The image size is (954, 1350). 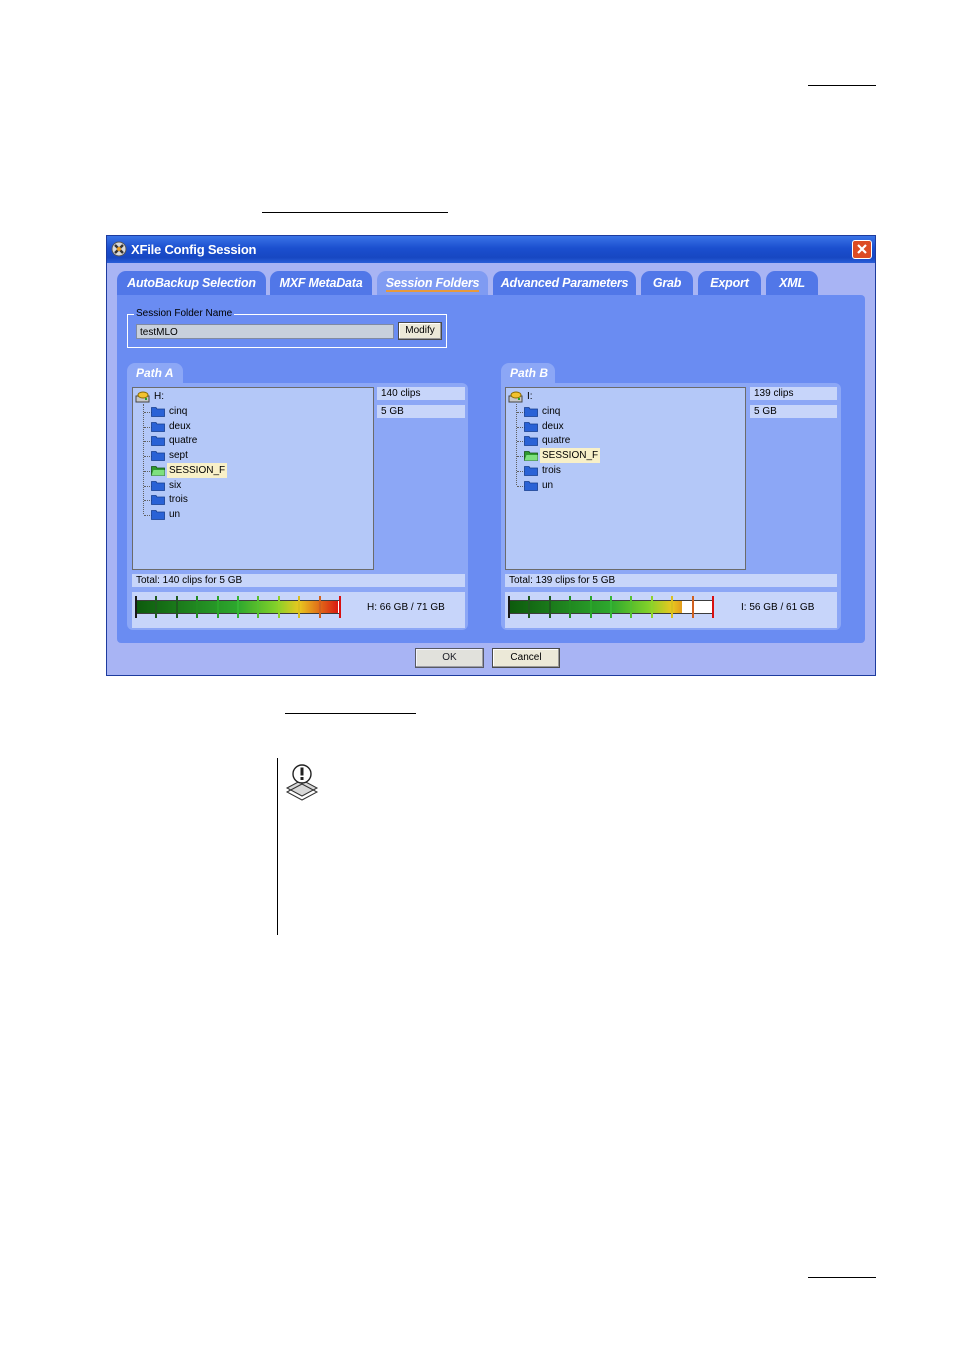 I want to click on path-a-size: 5 GB, so click(x=421, y=411).